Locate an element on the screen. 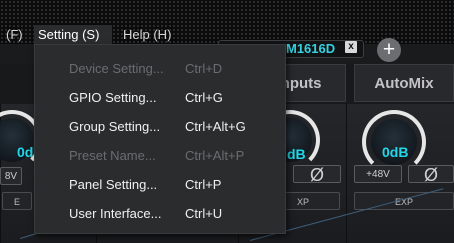  menu-item-device-setting: Device Setting... Ctrl+D is located at coordinates (160, 69).